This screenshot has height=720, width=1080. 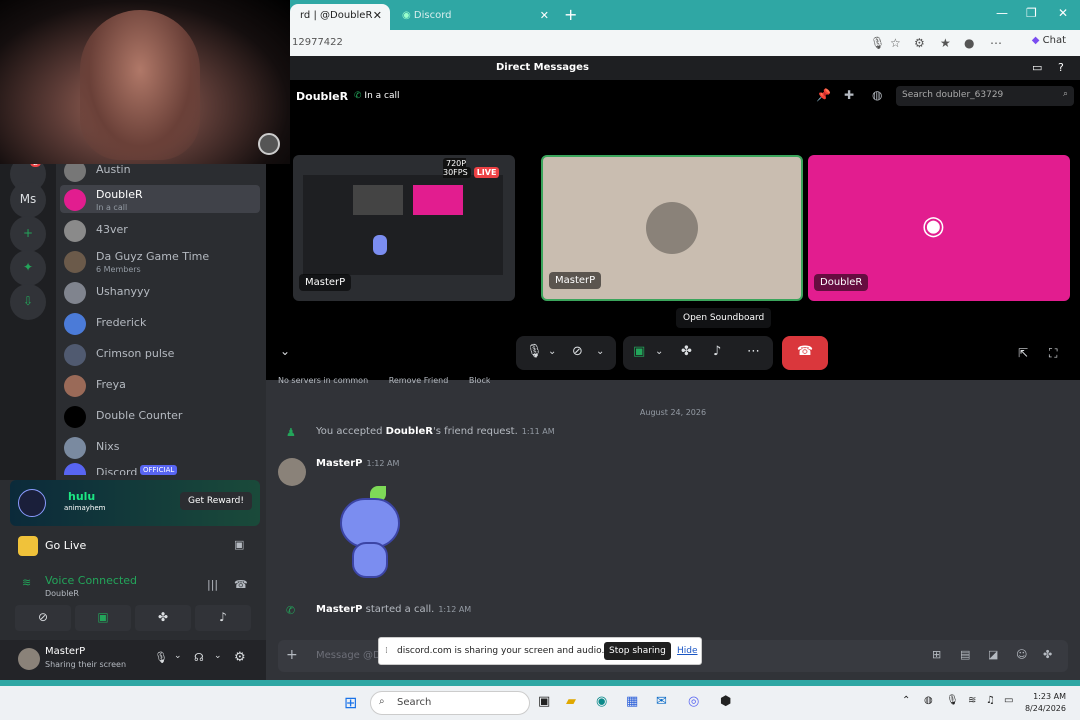 What do you see at coordinates (570, 14) in the screenshot?
I see `new-tab-button: +` at bounding box center [570, 14].